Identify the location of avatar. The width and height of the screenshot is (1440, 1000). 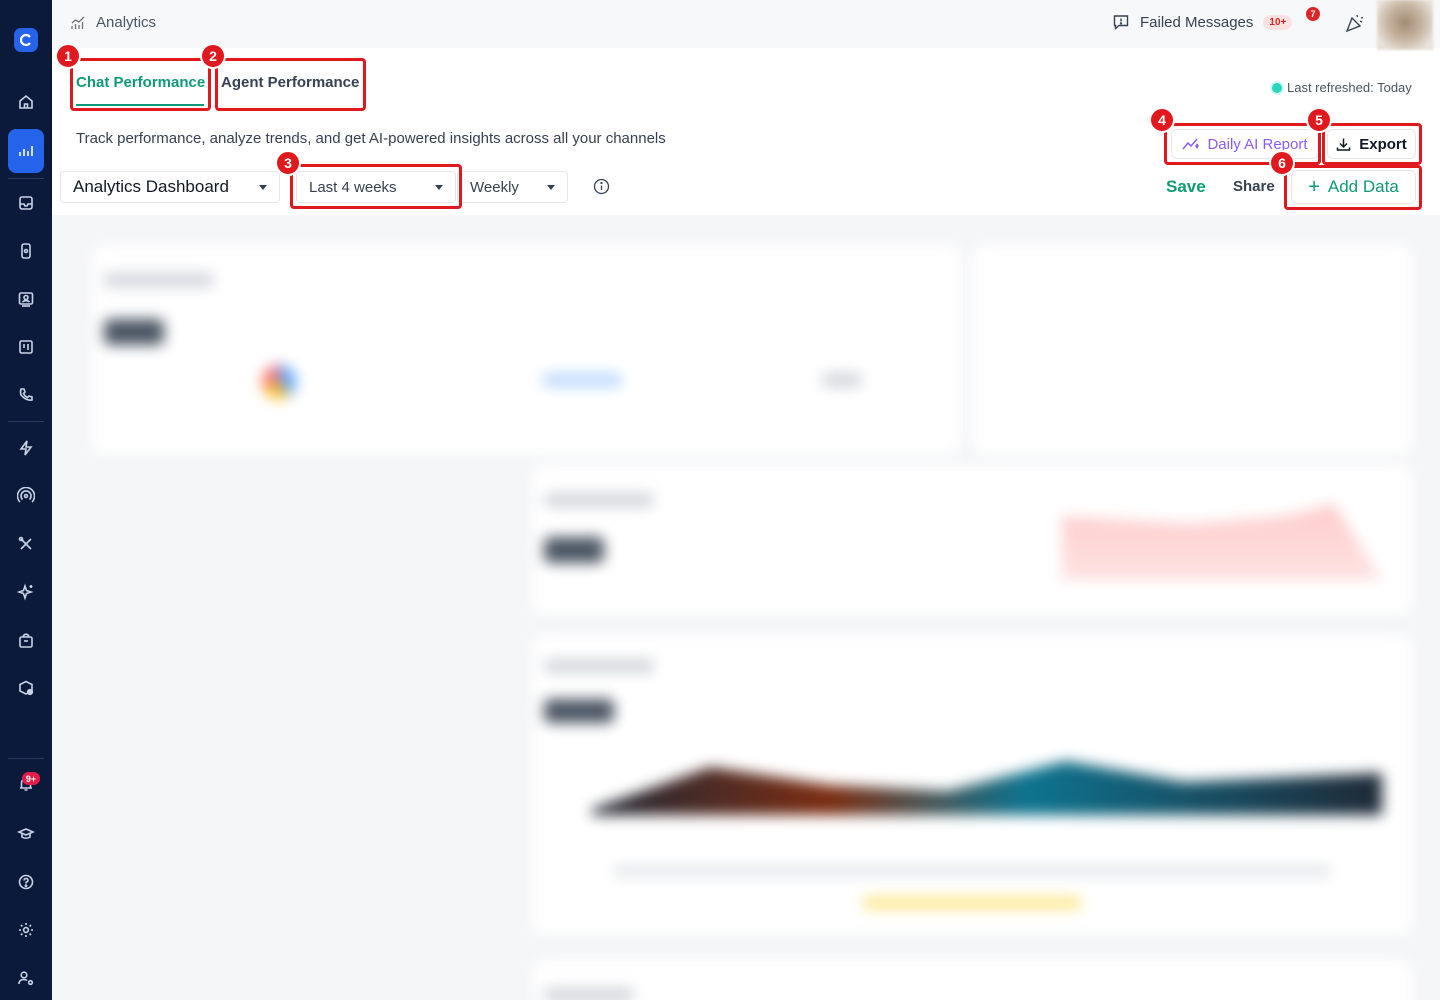
(1405, 25).